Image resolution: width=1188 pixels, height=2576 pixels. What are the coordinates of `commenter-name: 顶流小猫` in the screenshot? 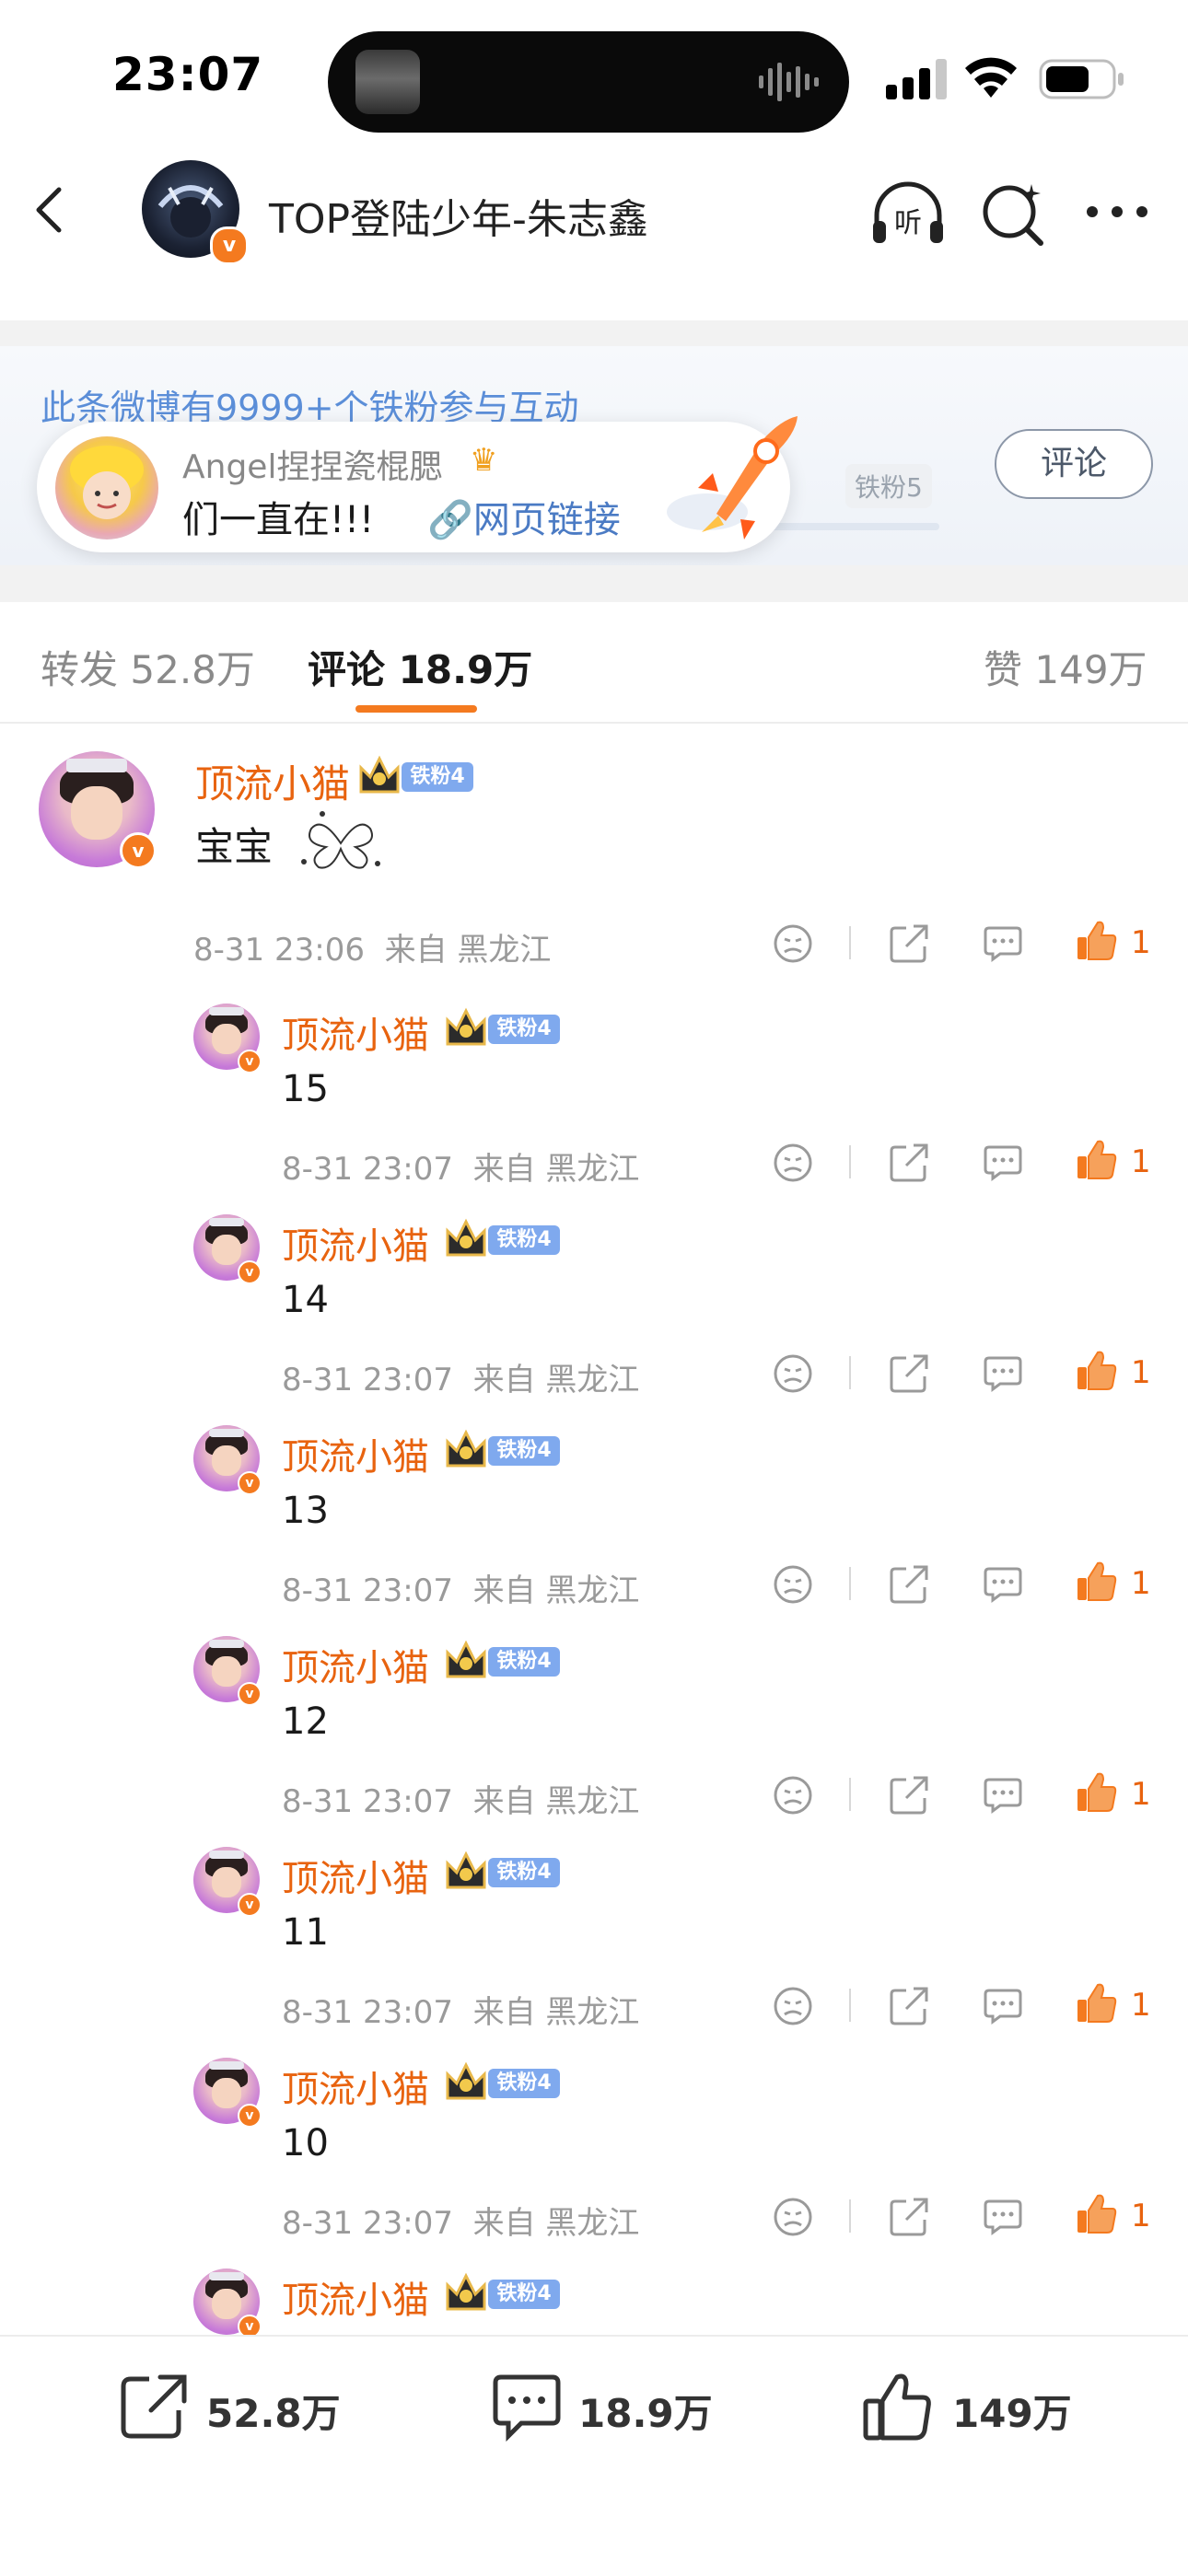 It's located at (272, 781).